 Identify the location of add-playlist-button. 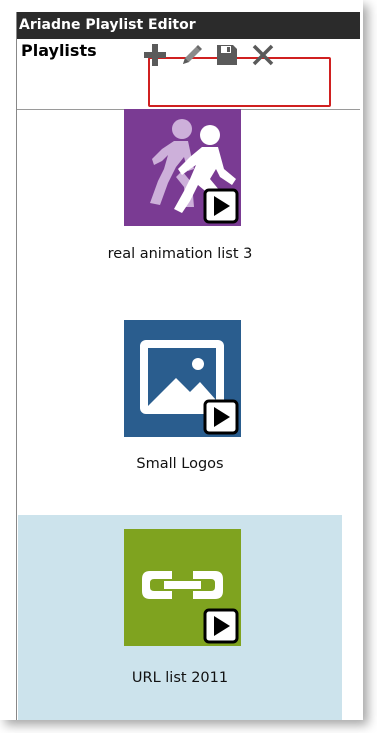
(155, 55).